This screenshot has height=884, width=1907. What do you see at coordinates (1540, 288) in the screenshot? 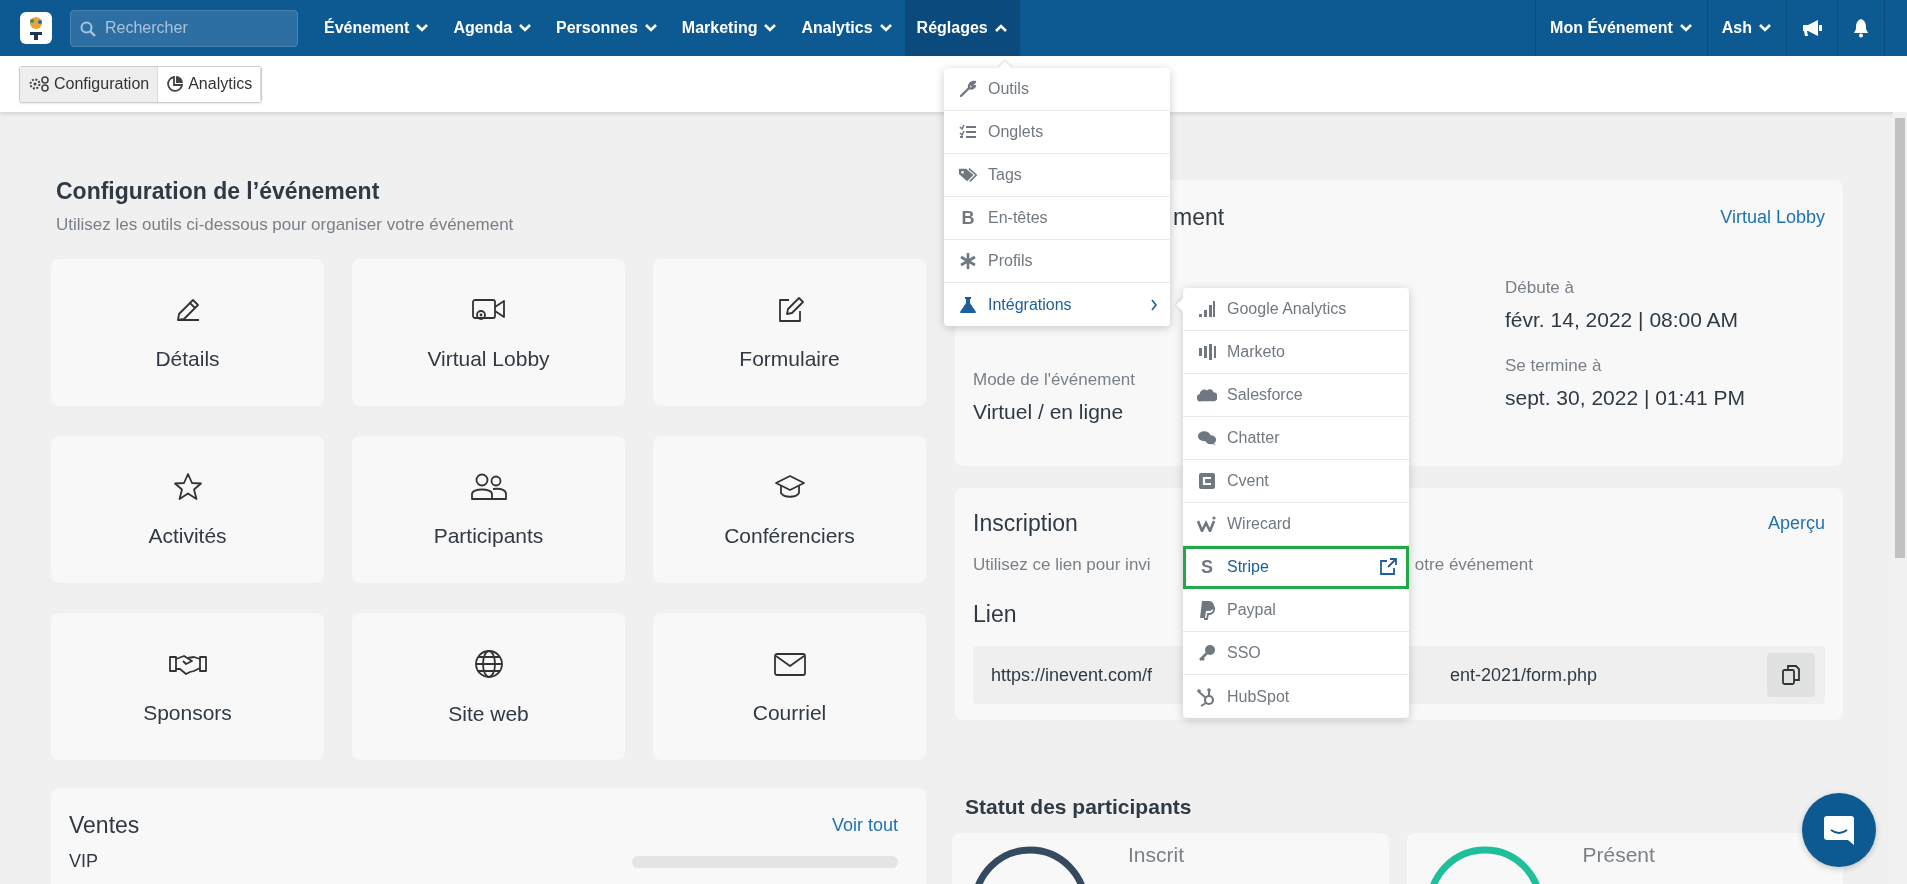
I see `field-label: Débute à` at bounding box center [1540, 288].